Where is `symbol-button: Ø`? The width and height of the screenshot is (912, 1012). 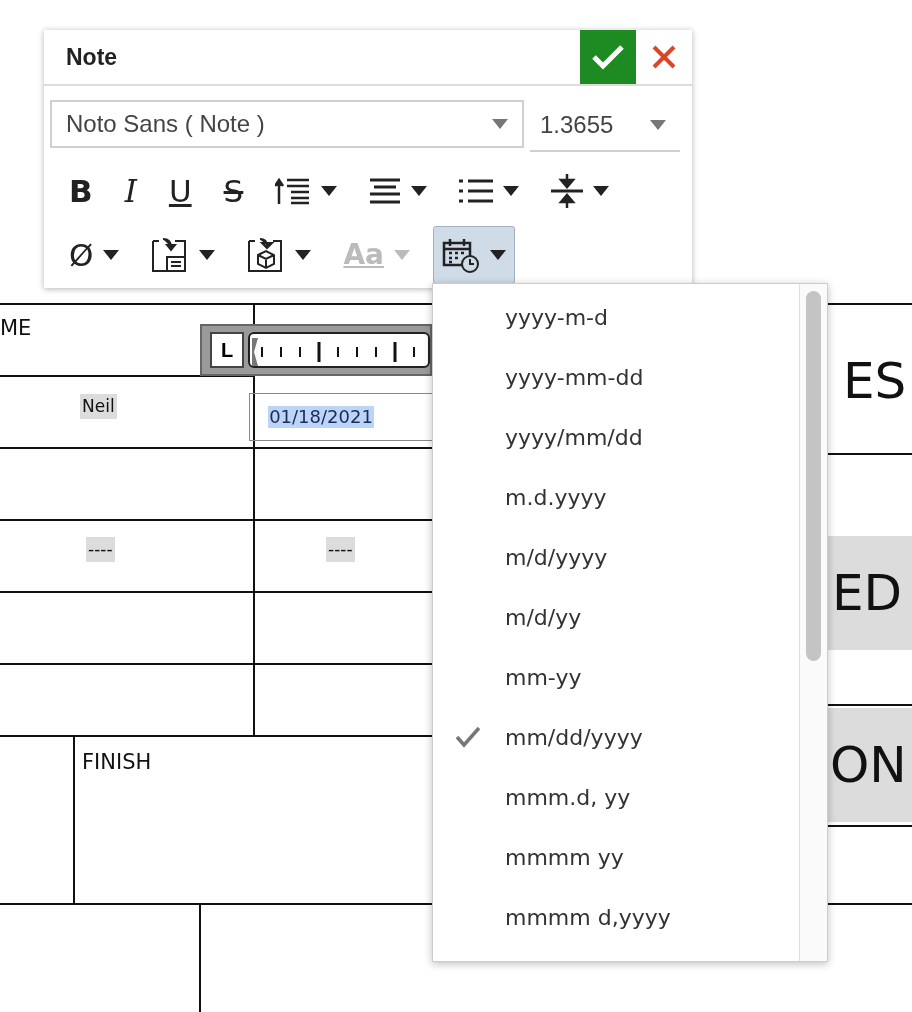
symbol-button: Ø is located at coordinates (94, 255).